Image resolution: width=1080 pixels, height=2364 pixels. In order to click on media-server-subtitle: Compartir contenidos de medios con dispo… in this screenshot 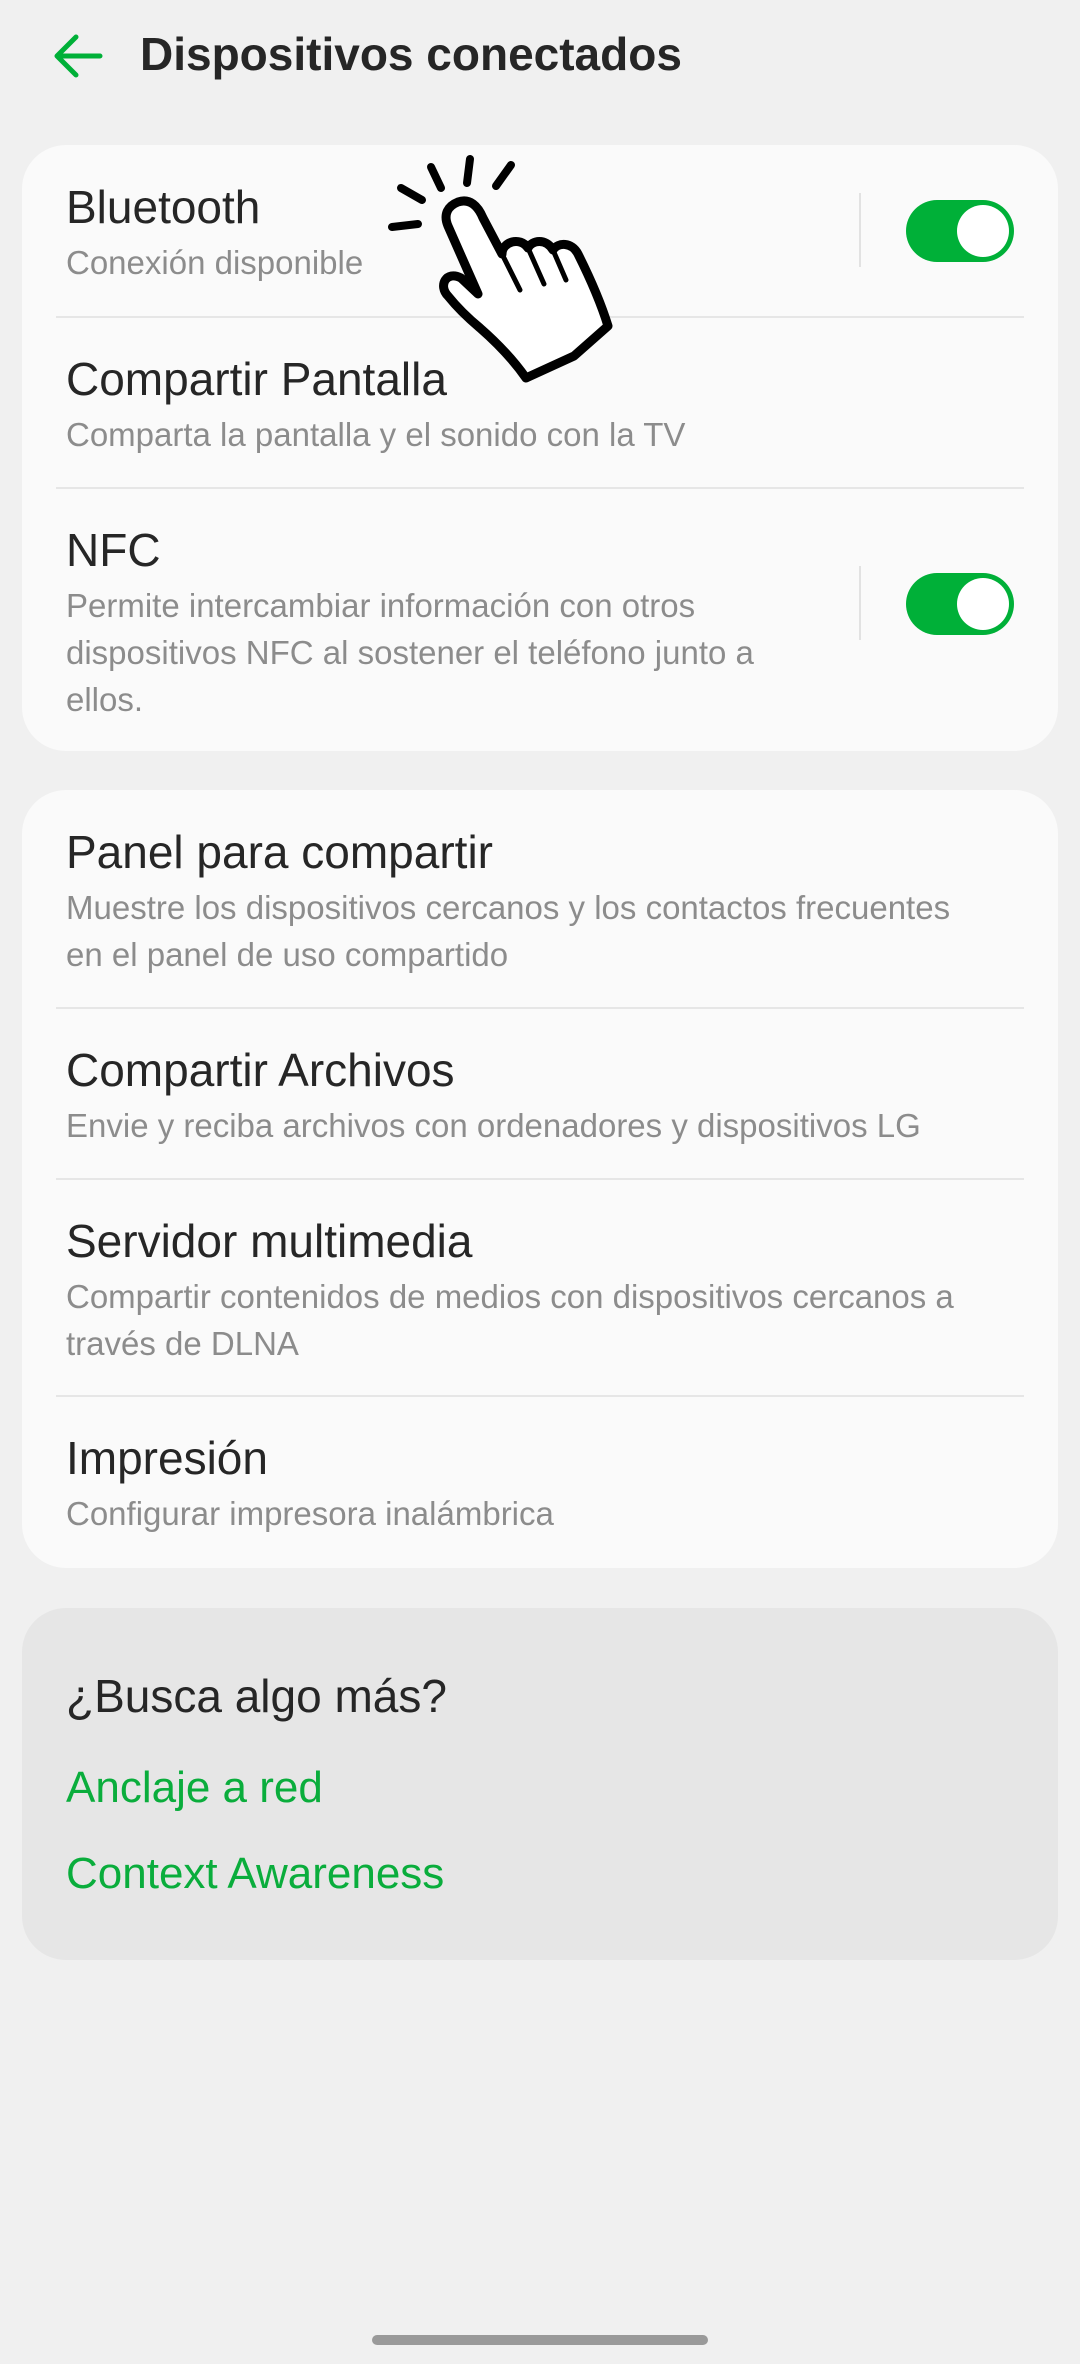, I will do `click(510, 1320)`.